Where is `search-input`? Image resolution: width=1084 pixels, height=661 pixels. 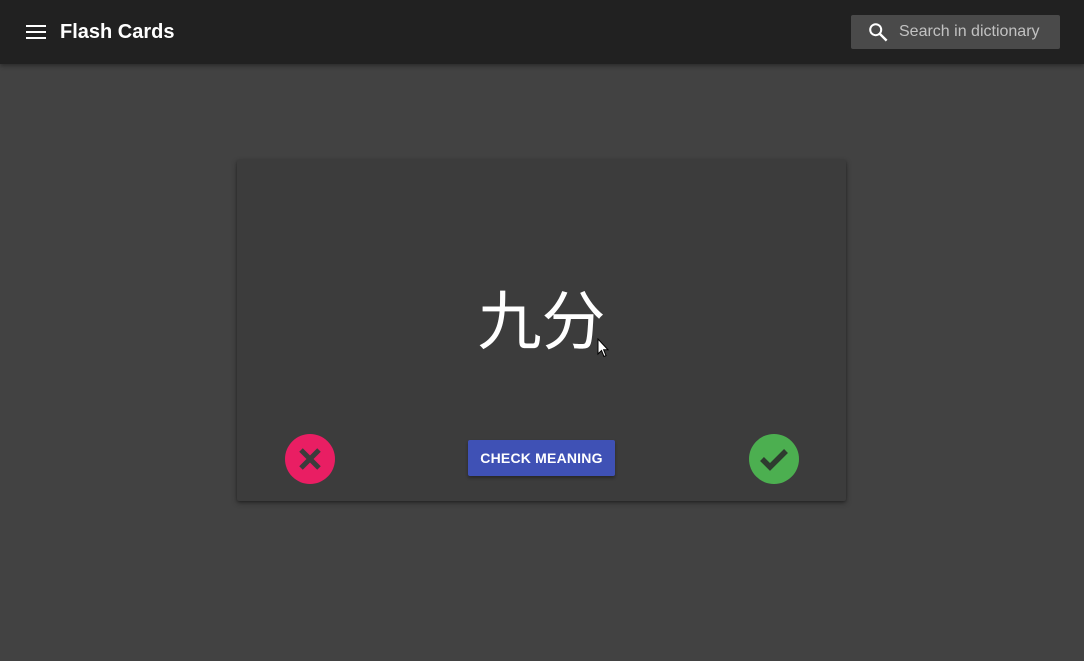 search-input is located at coordinates (976, 32).